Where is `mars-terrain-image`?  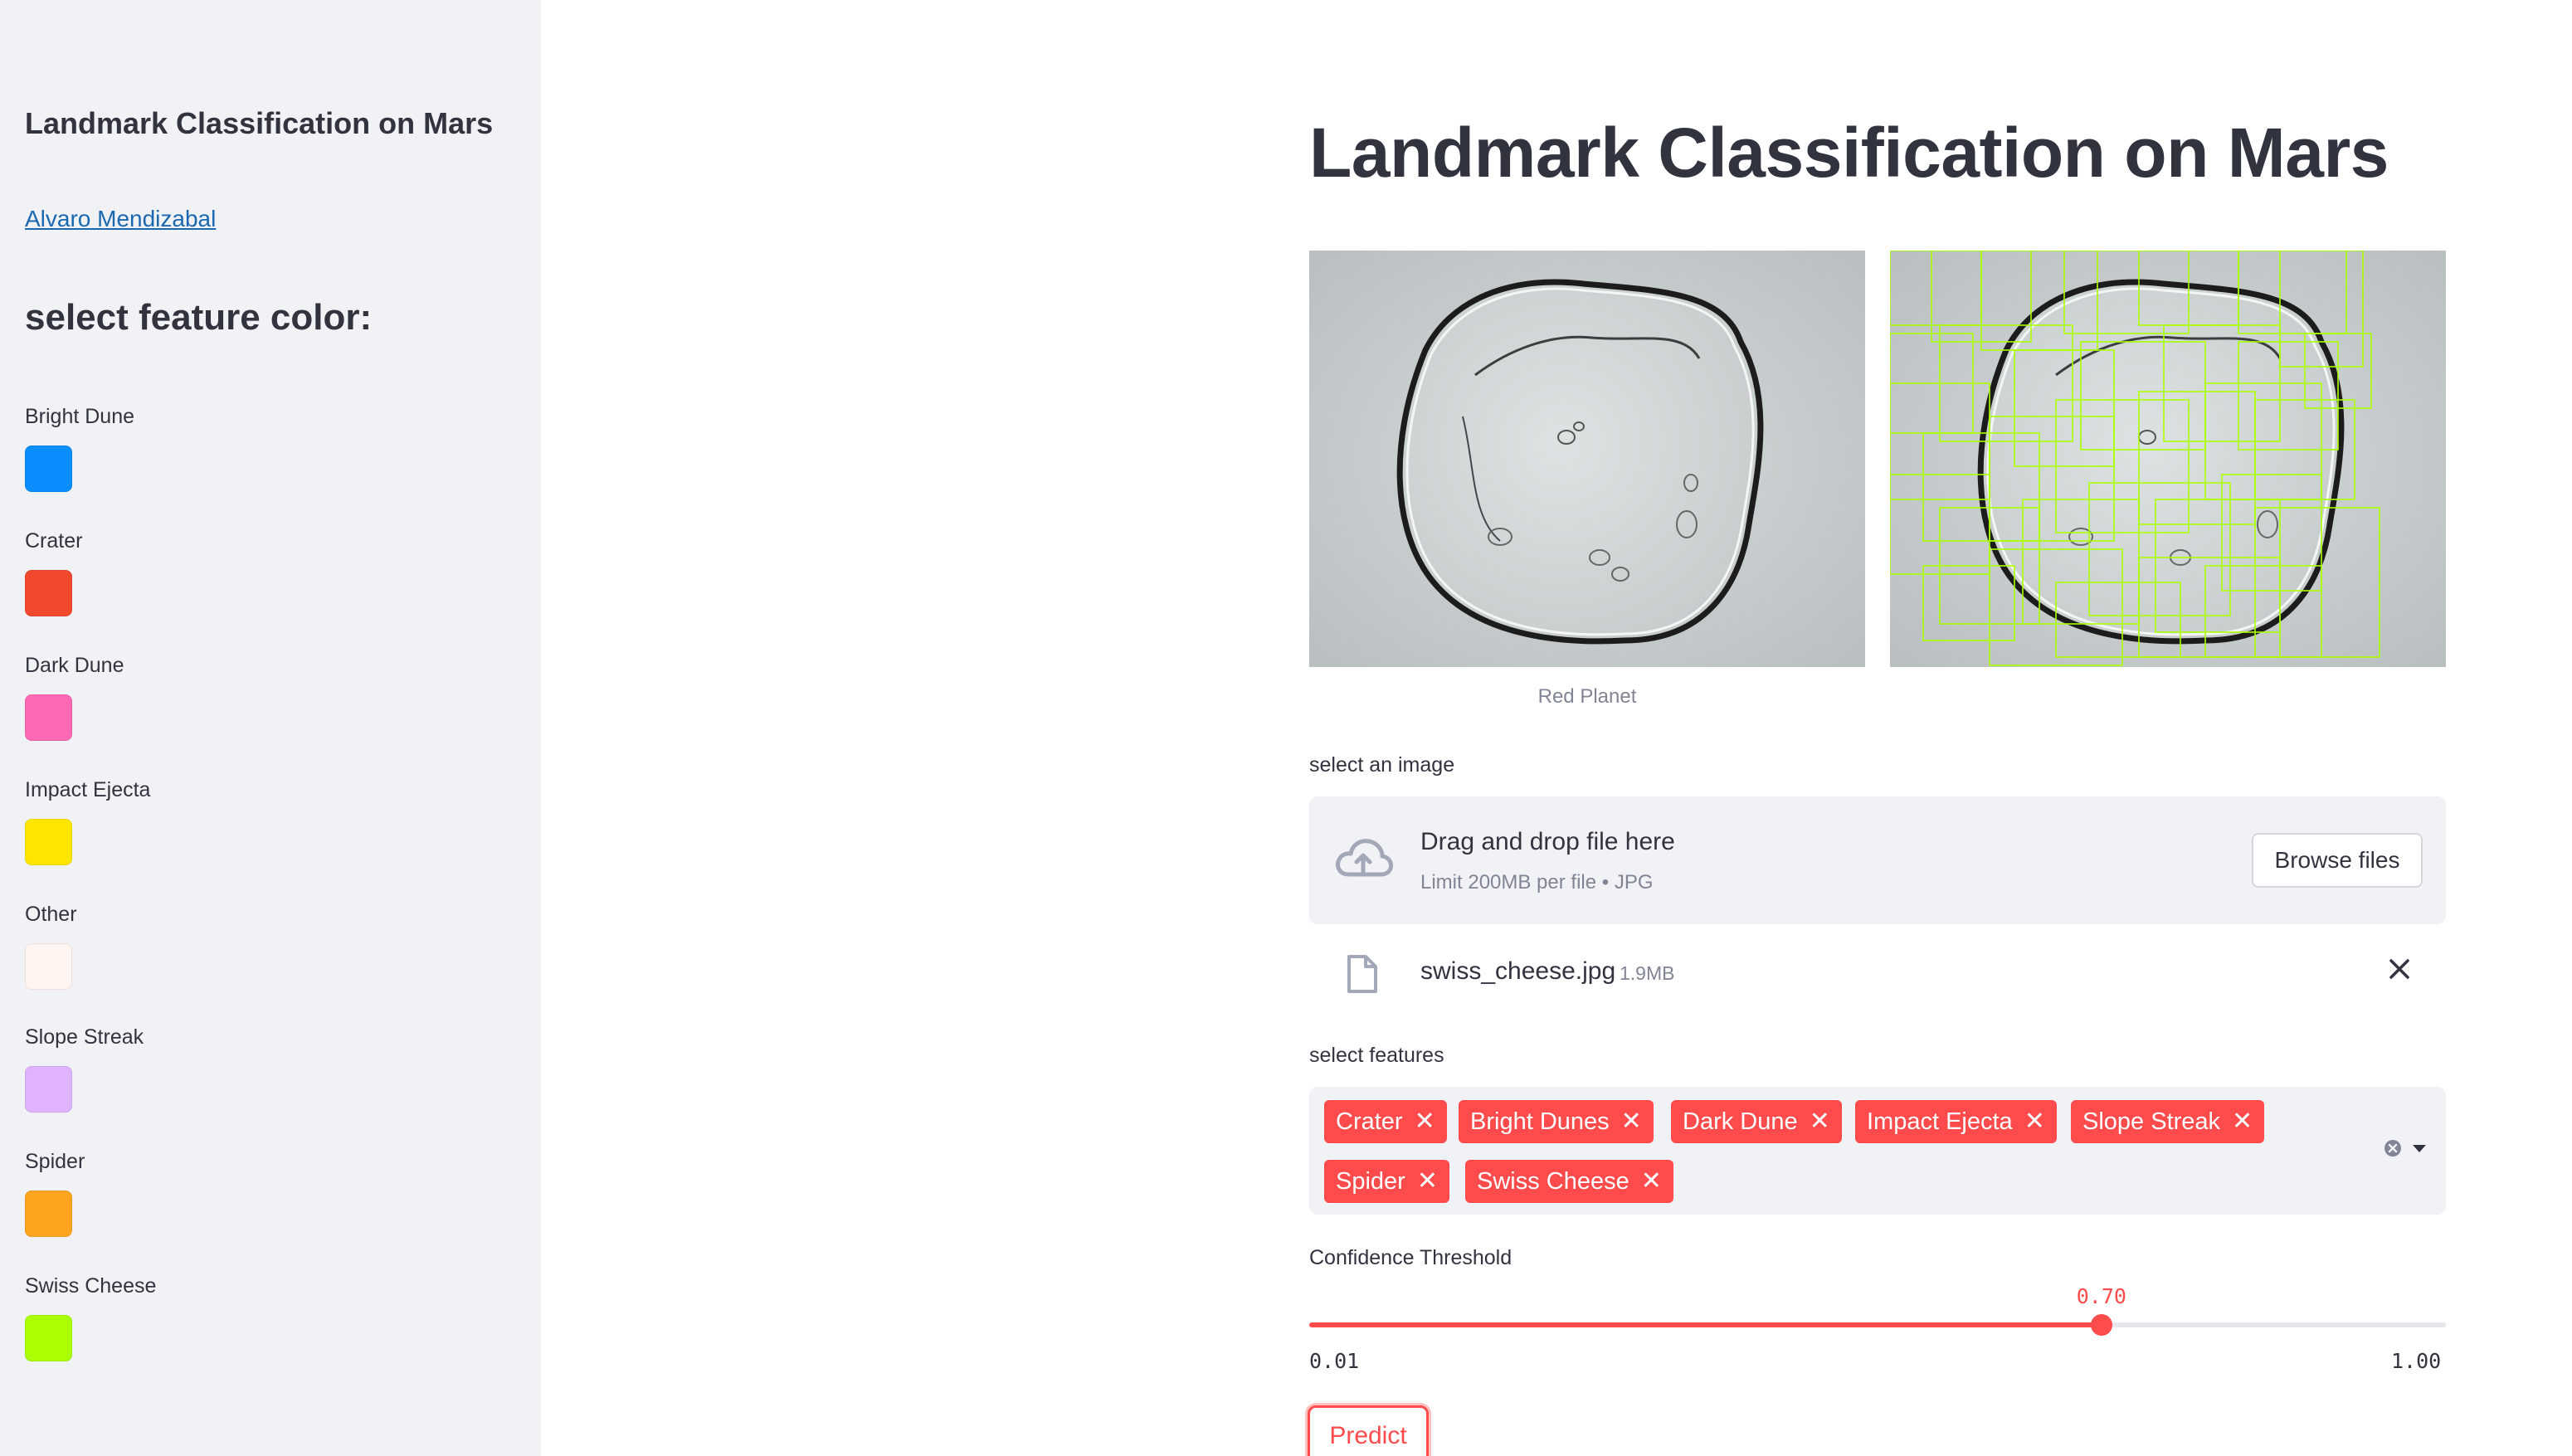 mars-terrain-image is located at coordinates (1587, 459).